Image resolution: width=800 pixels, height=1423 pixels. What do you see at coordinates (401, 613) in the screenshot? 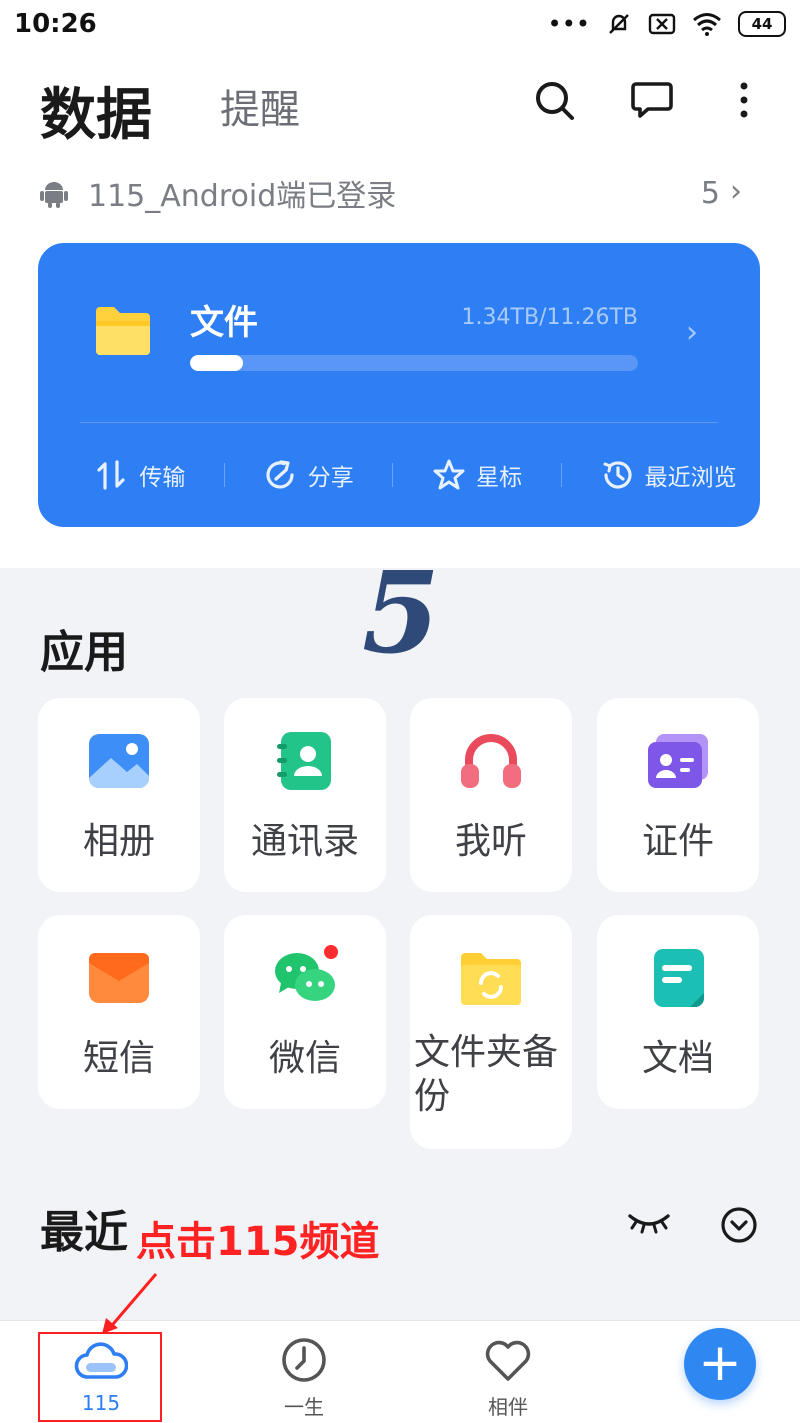
I see `watermark-digit: 5` at bounding box center [401, 613].